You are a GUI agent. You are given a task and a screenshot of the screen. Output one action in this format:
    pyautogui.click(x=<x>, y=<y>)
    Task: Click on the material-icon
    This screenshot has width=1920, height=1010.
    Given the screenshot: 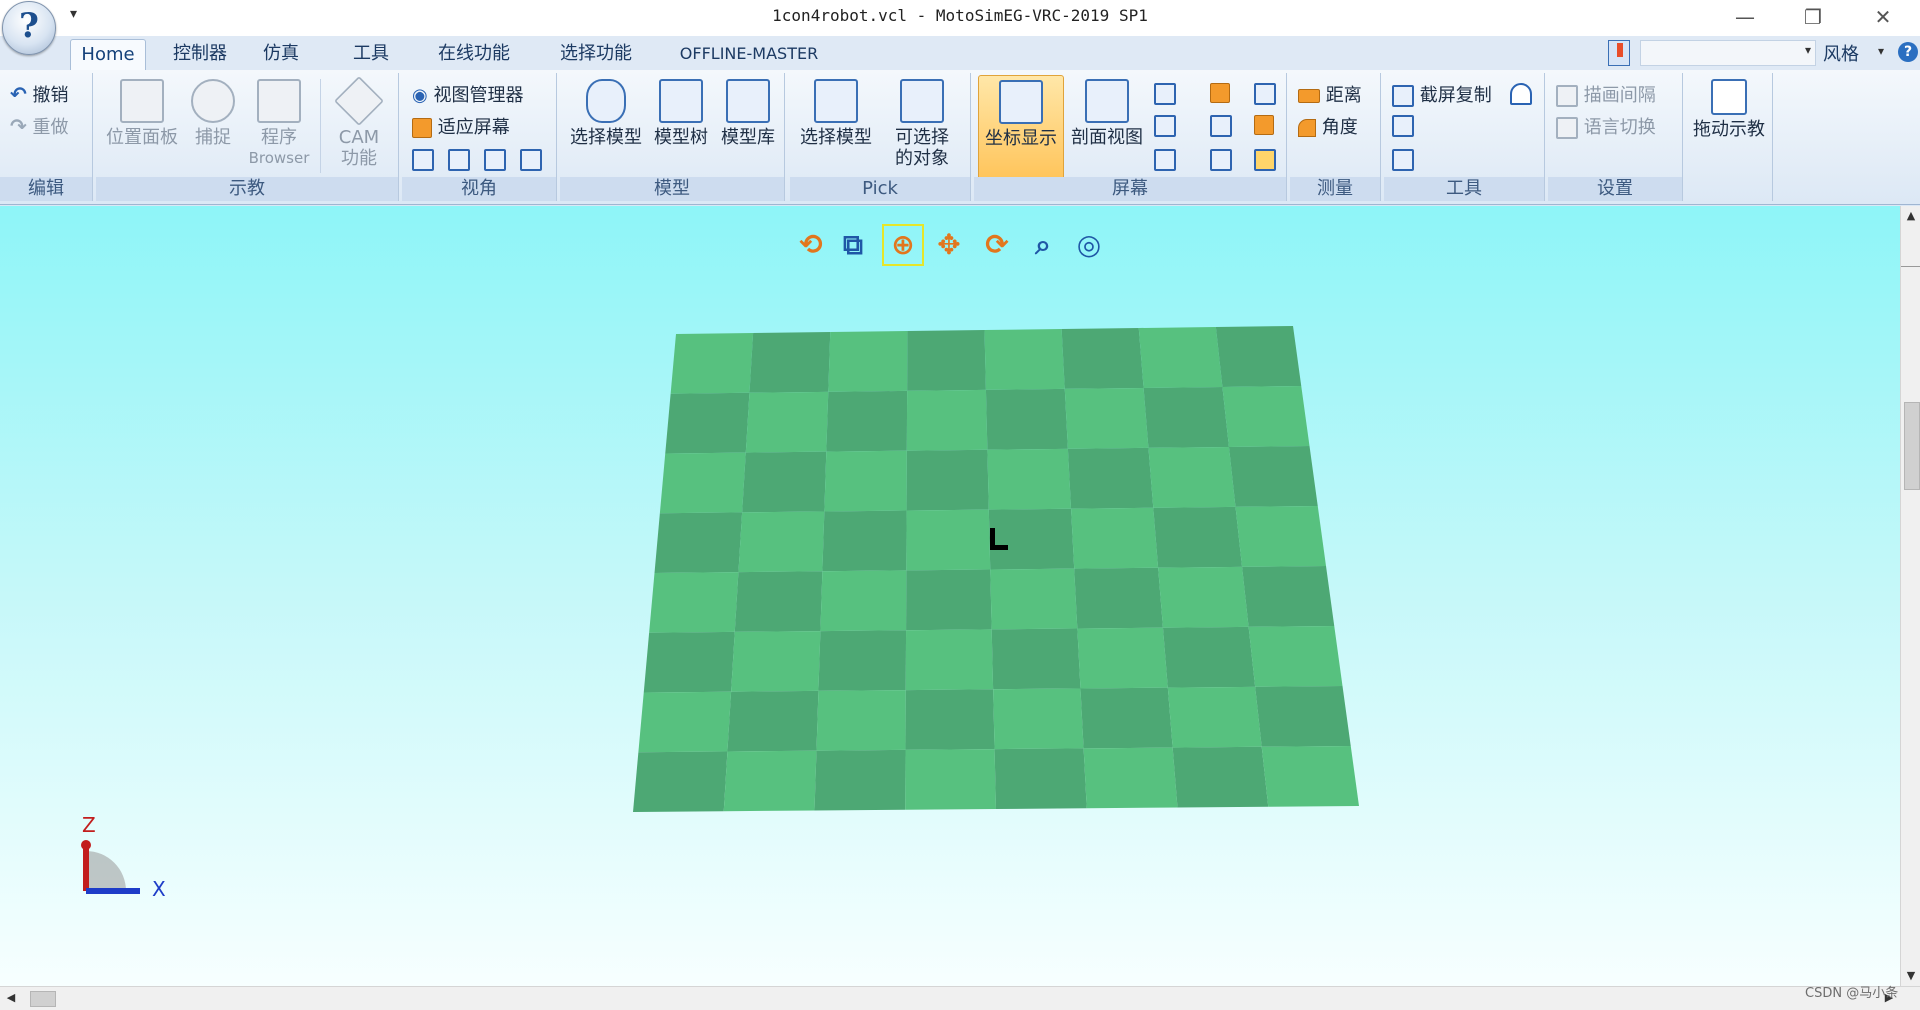 What is the action you would take?
    pyautogui.click(x=1165, y=94)
    